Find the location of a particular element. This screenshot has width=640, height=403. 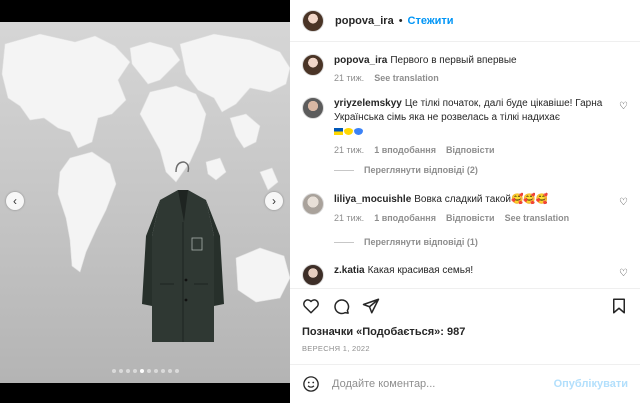

comment-username: z.katia is located at coordinates (349, 270).